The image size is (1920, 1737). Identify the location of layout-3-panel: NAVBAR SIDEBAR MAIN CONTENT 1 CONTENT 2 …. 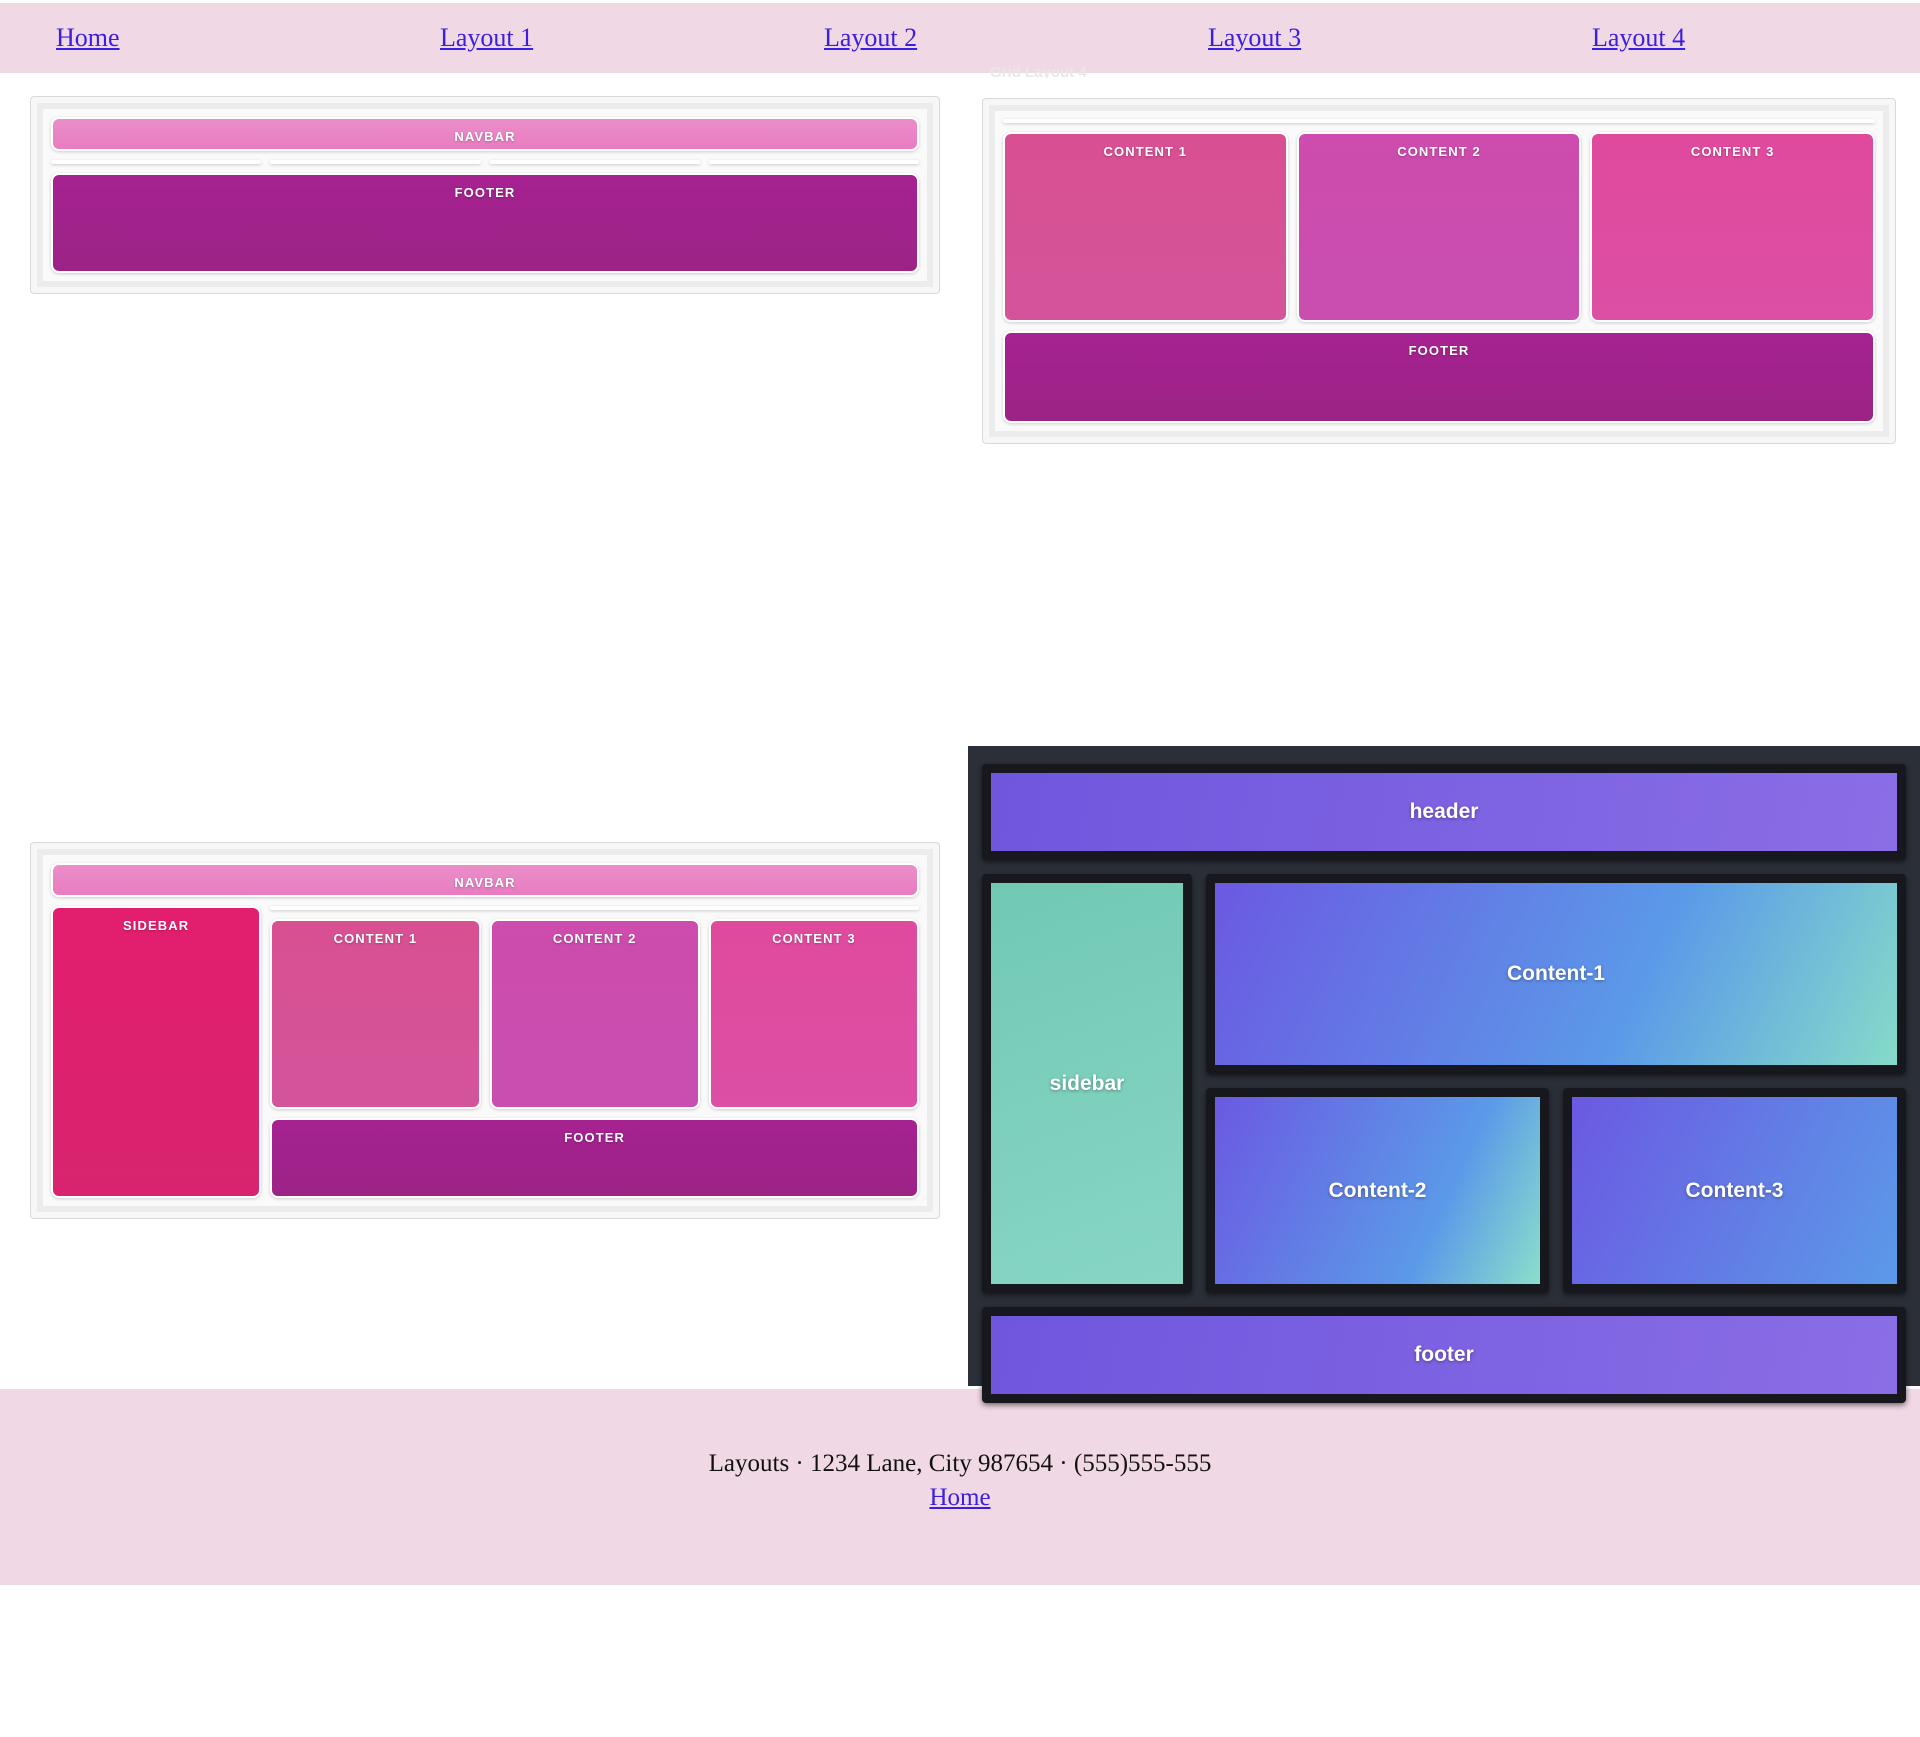
(485, 1030).